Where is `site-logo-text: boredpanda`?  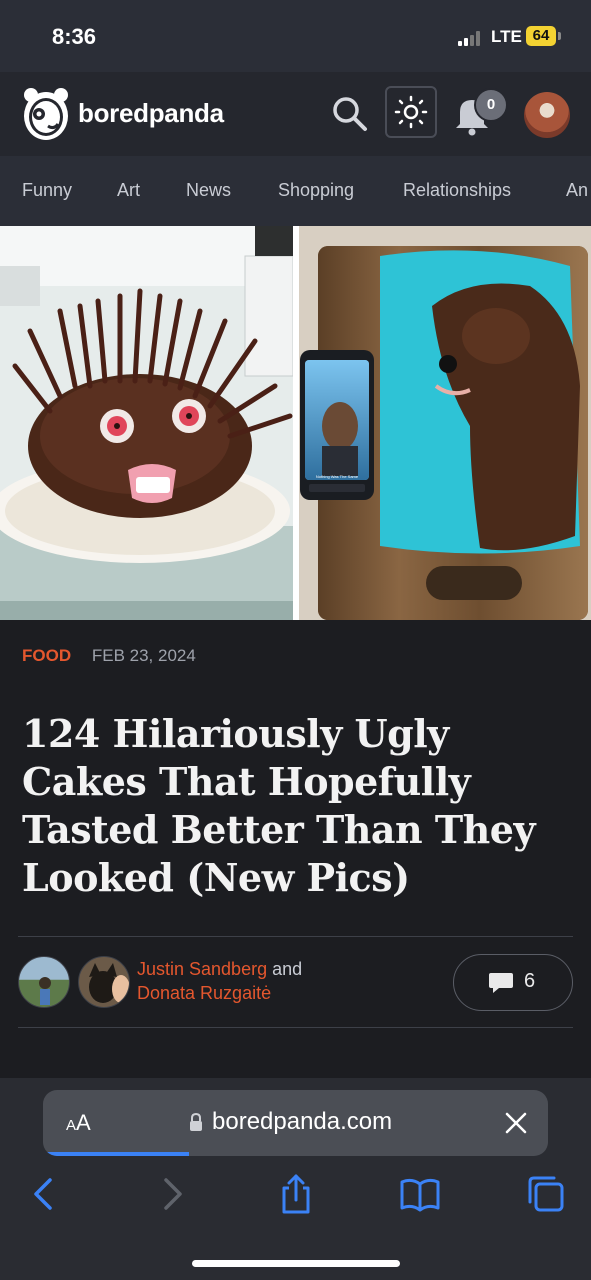 site-logo-text: boredpanda is located at coordinates (151, 113).